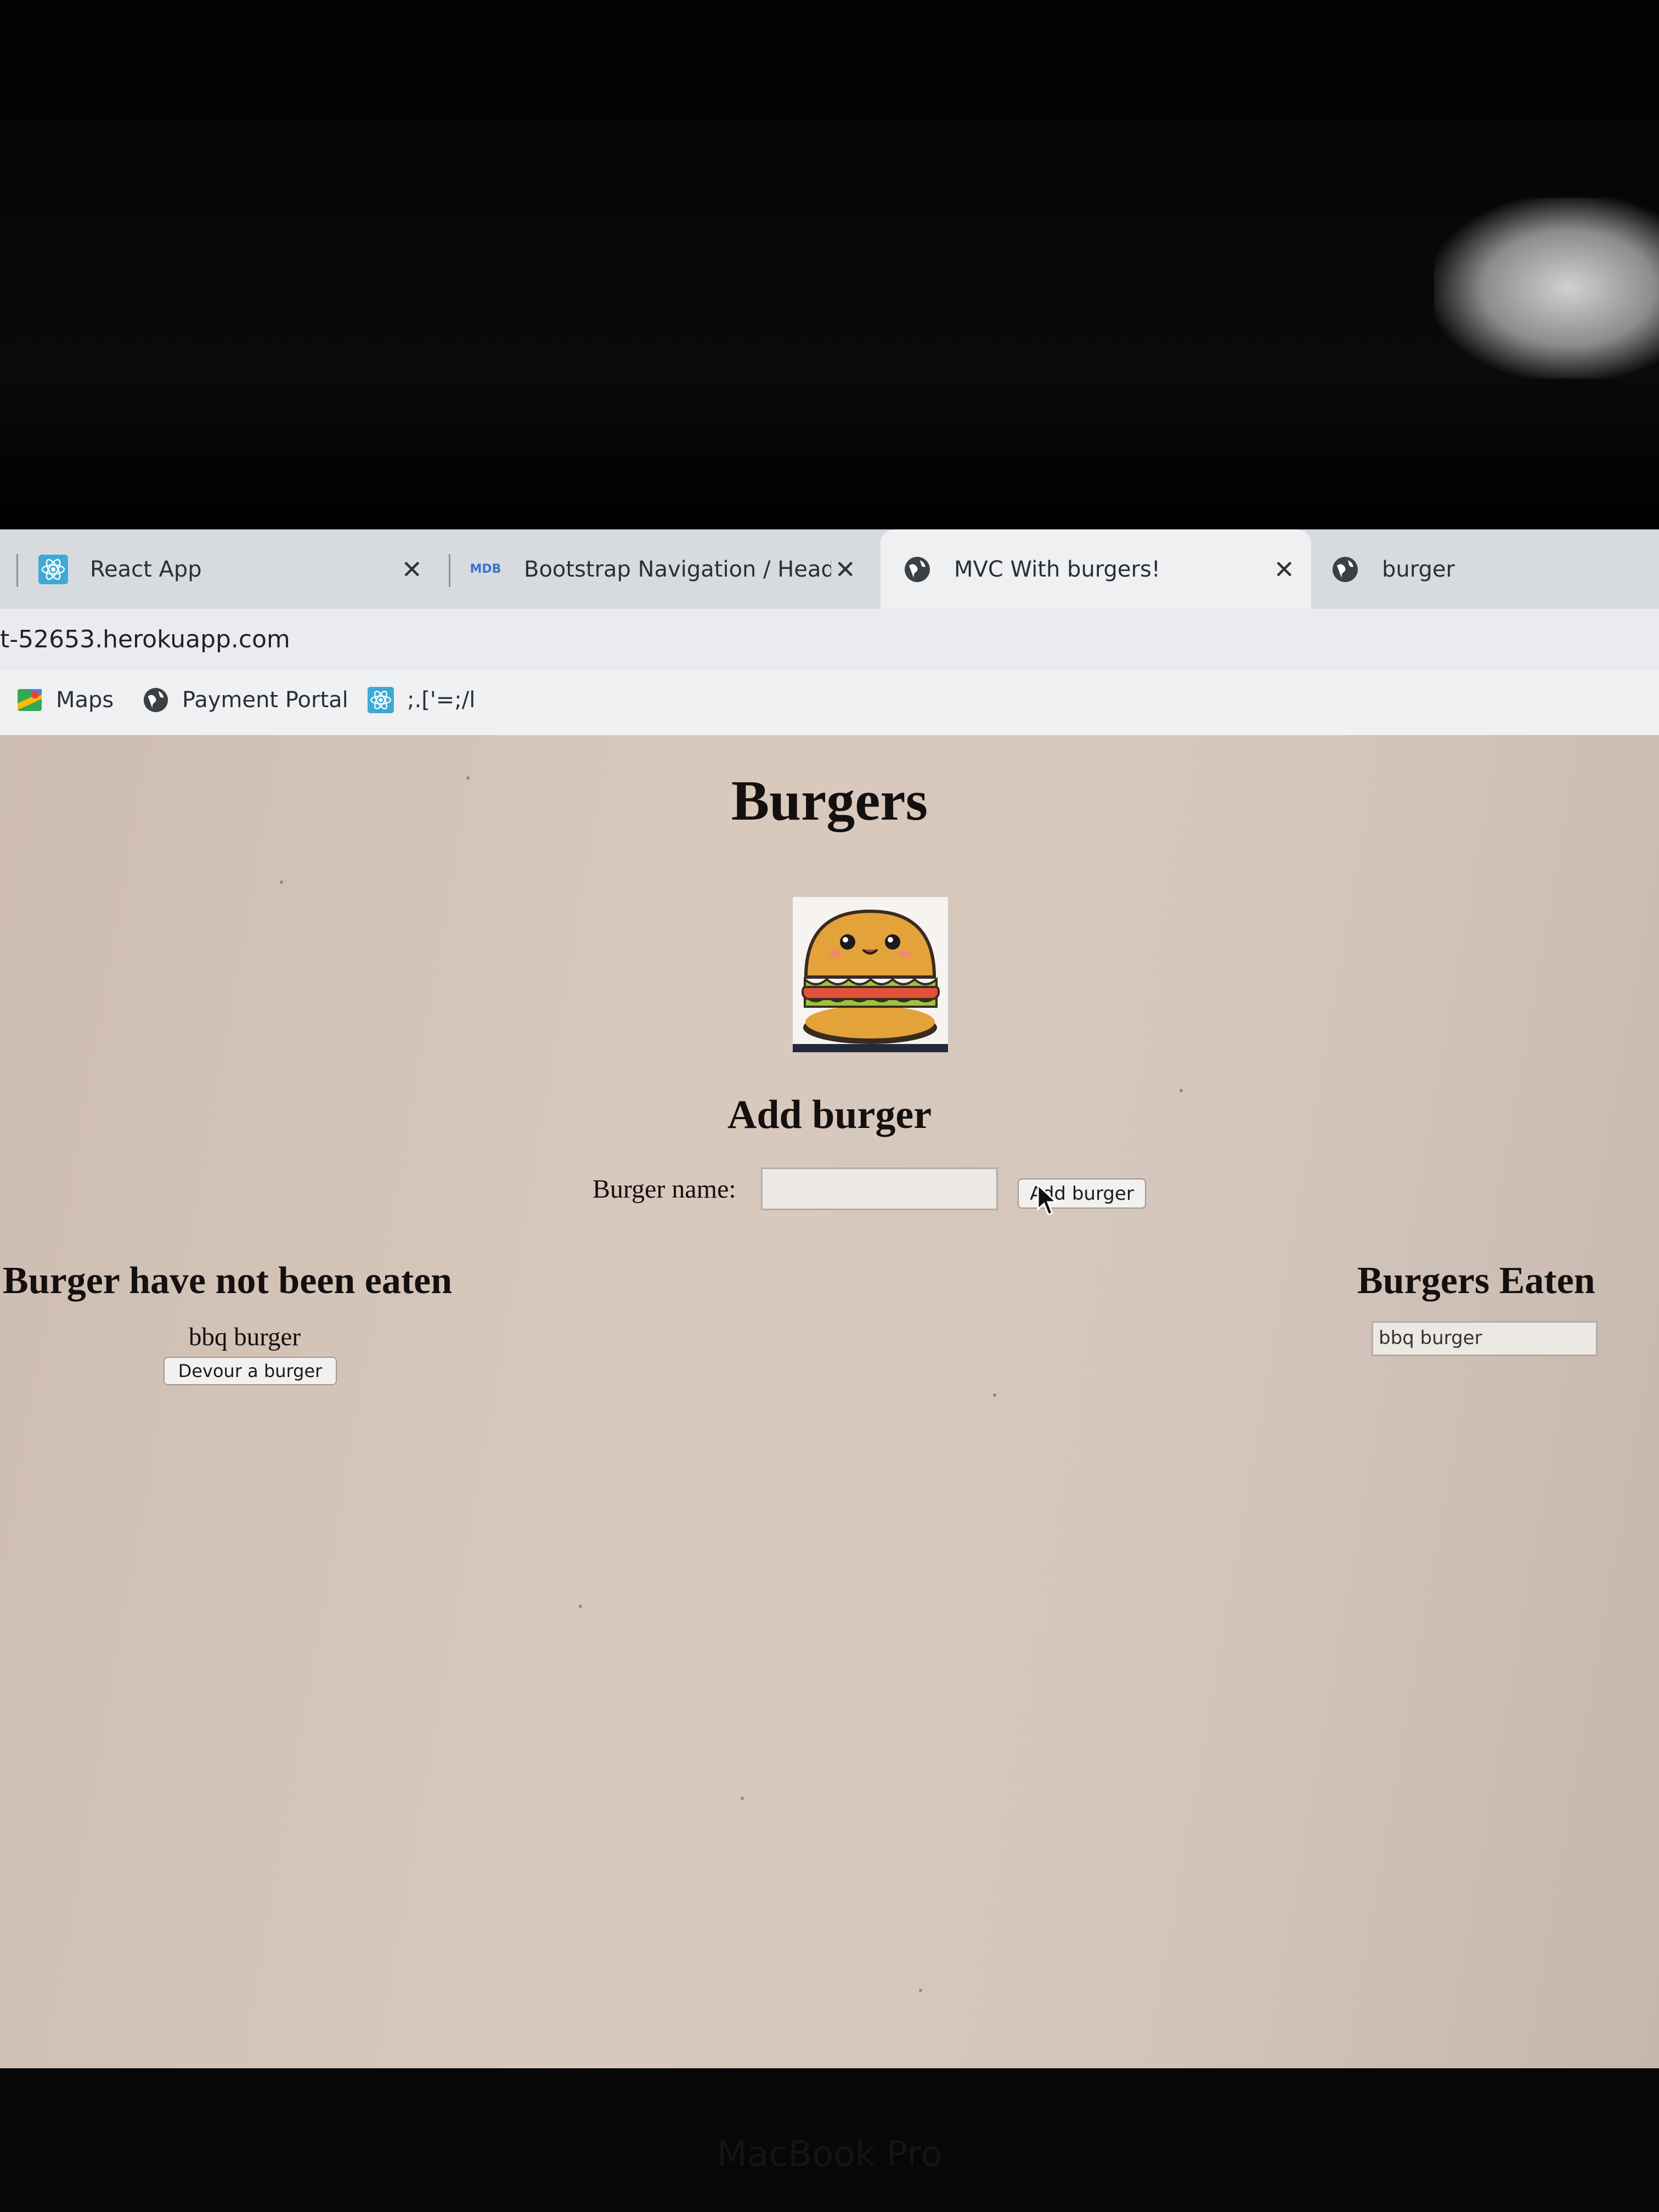  I want to click on bookmark-label: Payment Portal, so click(265, 700).